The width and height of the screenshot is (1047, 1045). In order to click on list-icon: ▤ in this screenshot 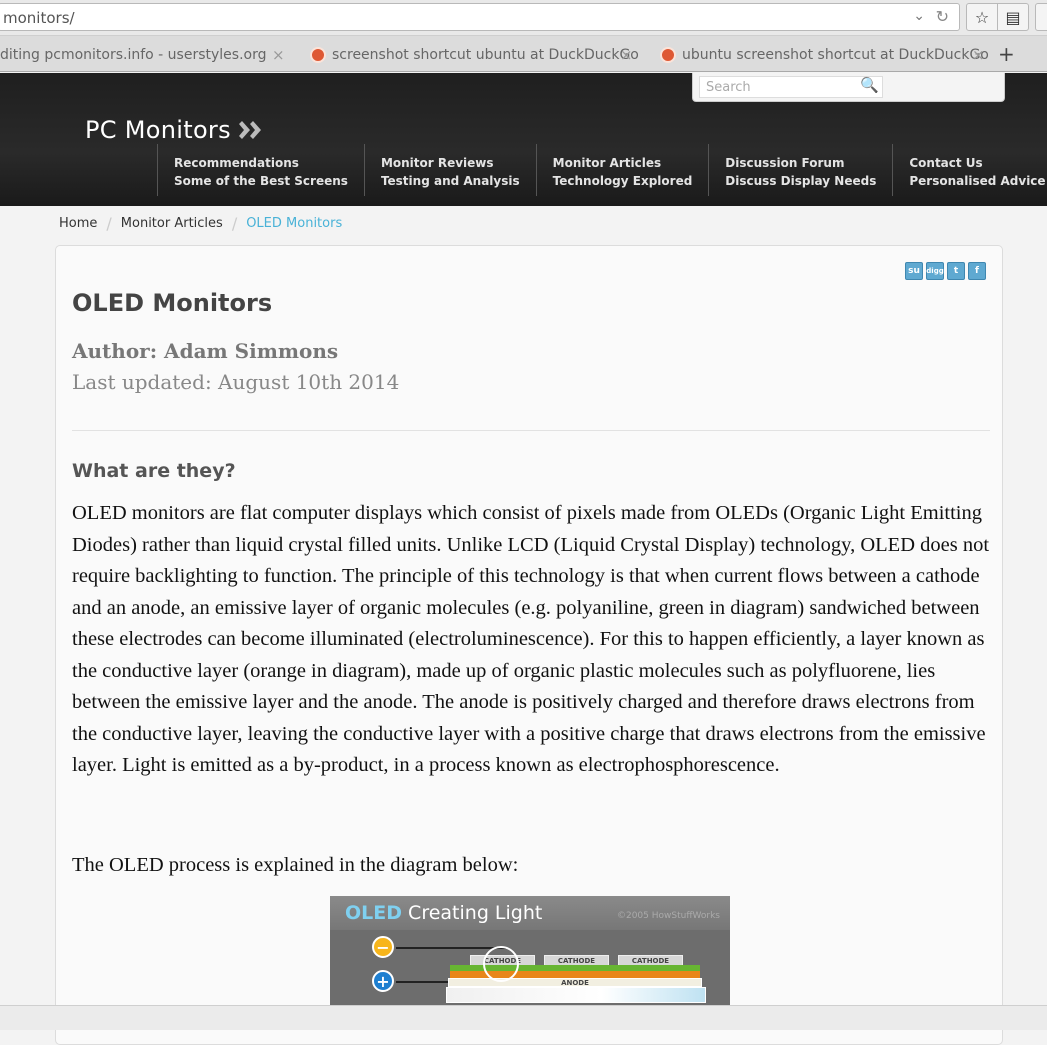, I will do `click(1013, 17)`.